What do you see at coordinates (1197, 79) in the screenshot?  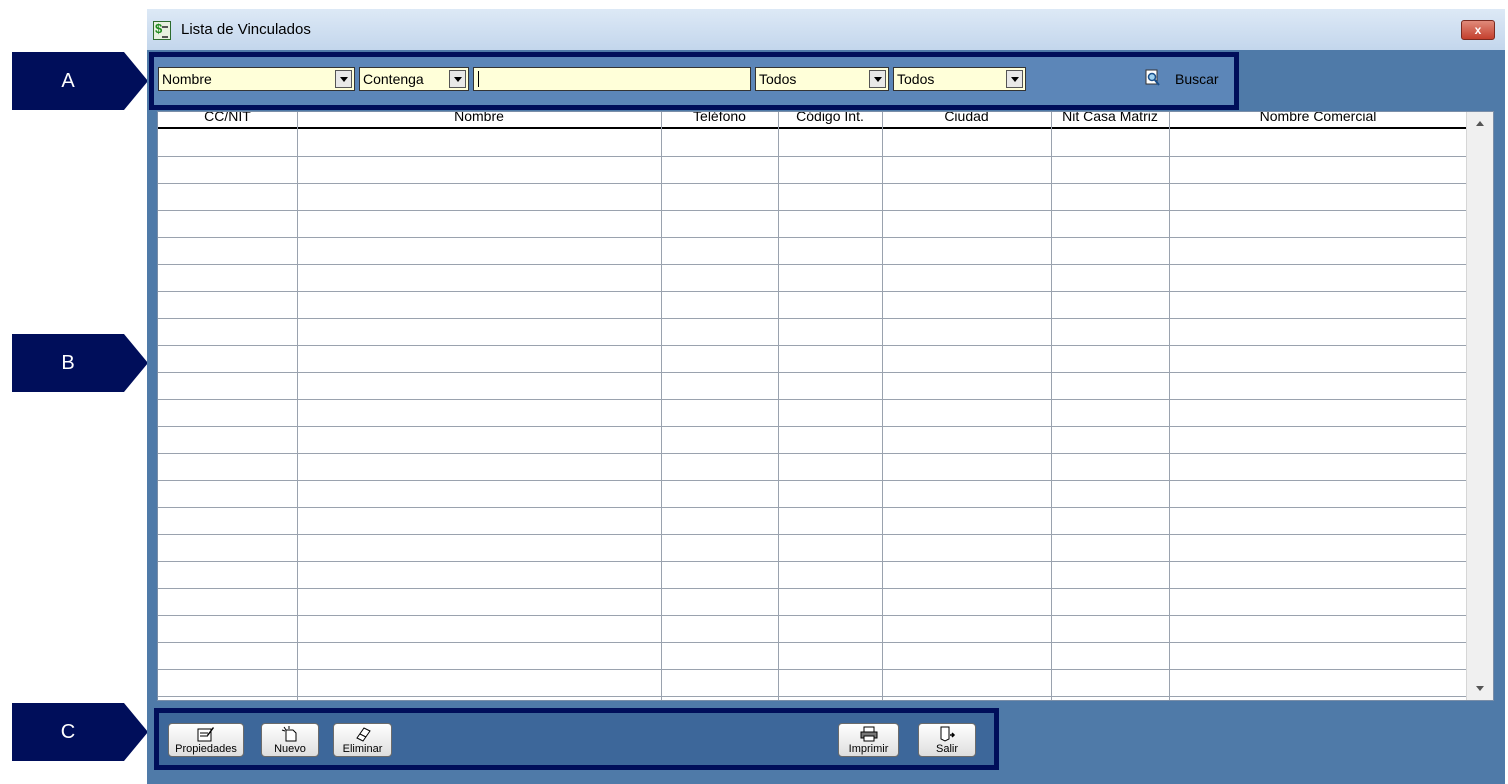 I see `search-button-label: Buscar` at bounding box center [1197, 79].